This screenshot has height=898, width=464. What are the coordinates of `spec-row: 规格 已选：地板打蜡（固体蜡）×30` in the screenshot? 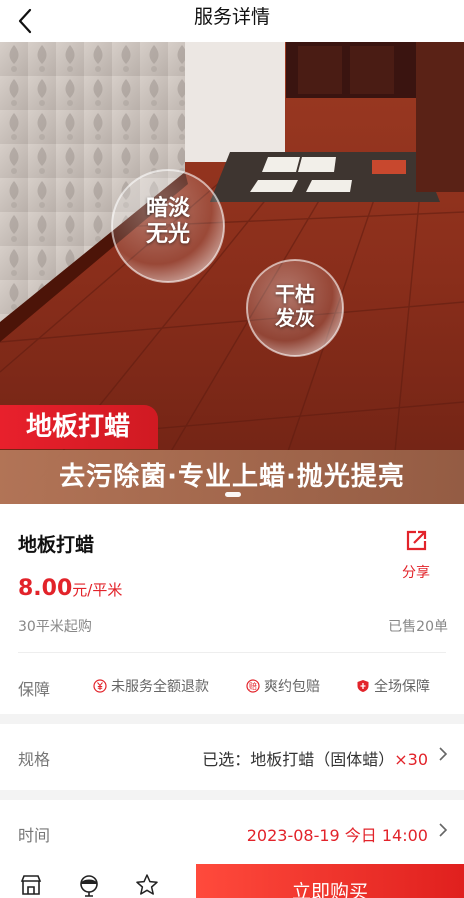 It's located at (232, 757).